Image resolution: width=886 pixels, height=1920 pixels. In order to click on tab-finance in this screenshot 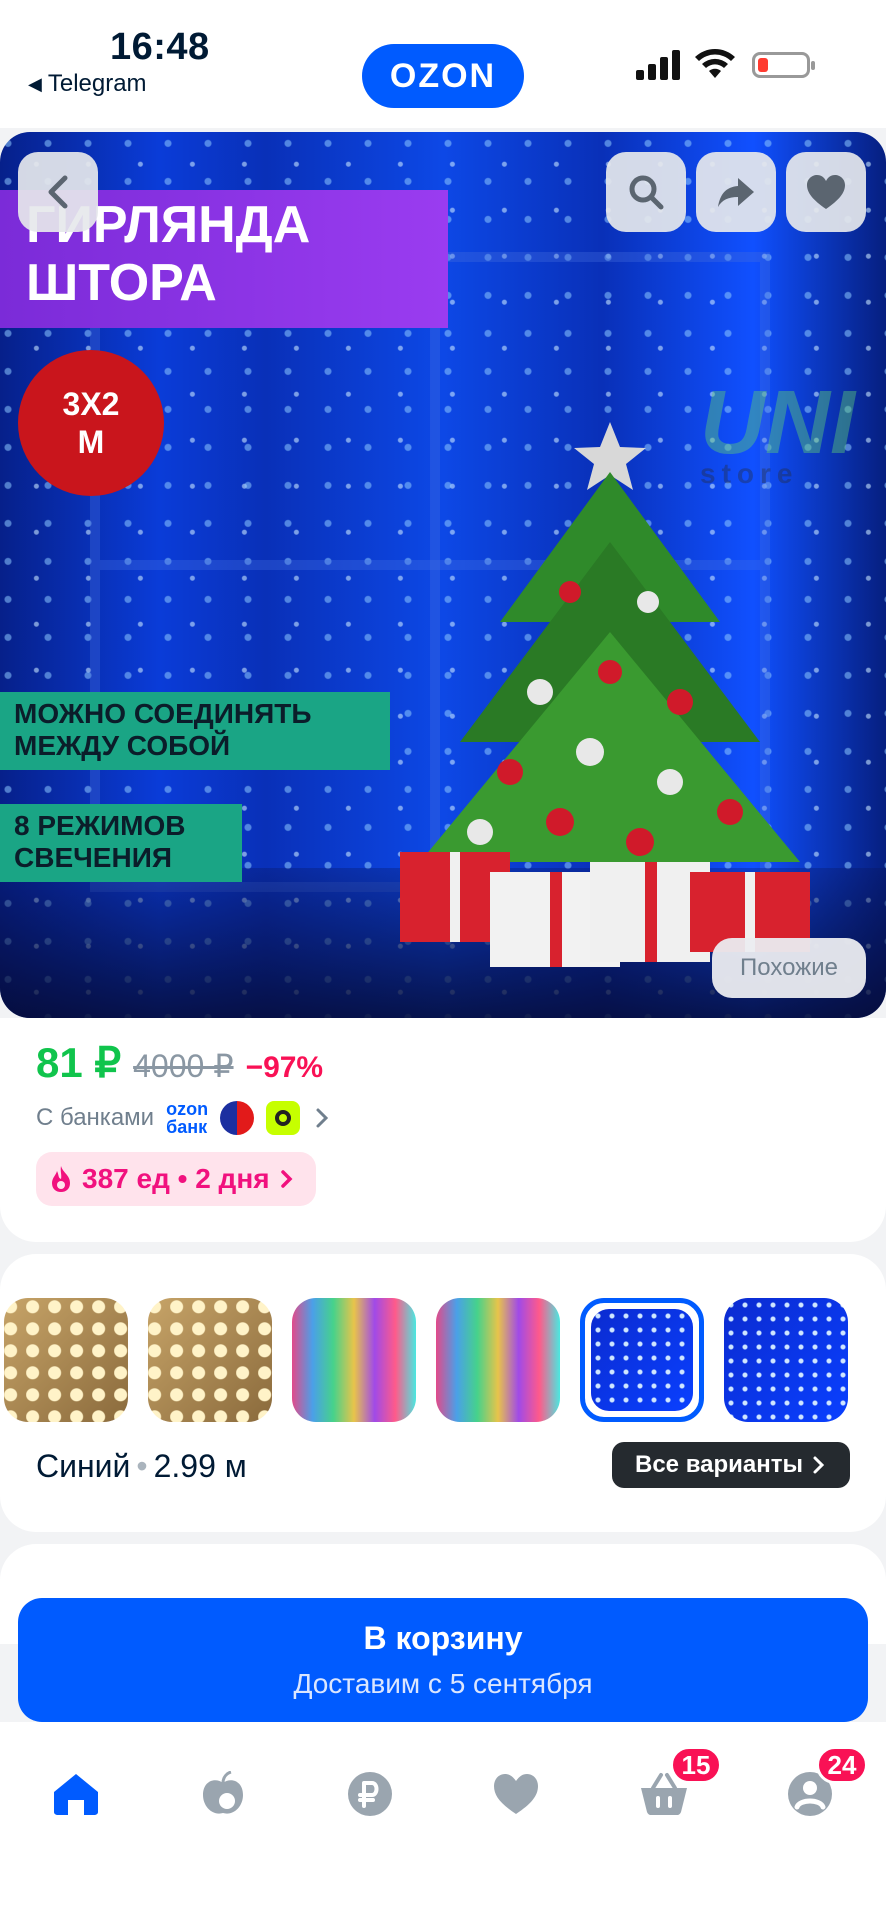, I will do `click(370, 1794)`.